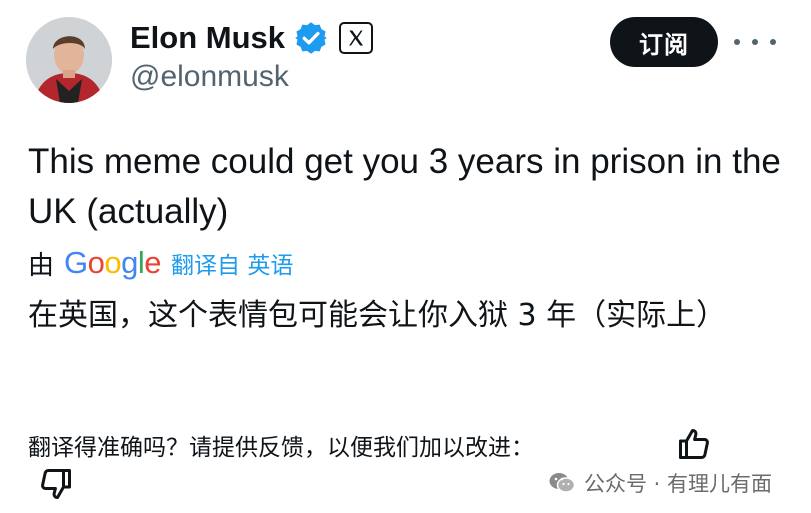 The width and height of the screenshot is (811, 513). I want to click on google-logo-letter: G, so click(76, 262).